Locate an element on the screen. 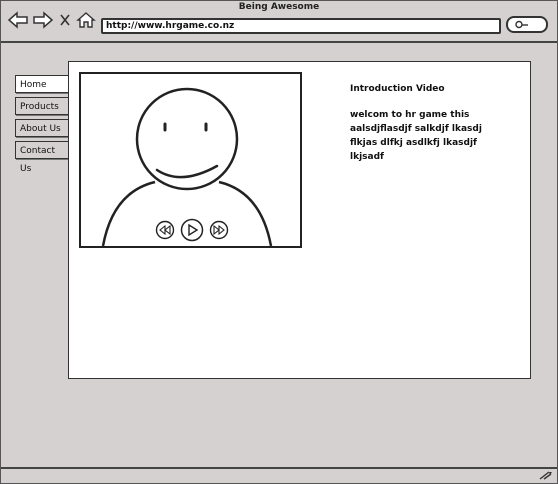  sidebar-item-label: About Us is located at coordinates (40, 129).